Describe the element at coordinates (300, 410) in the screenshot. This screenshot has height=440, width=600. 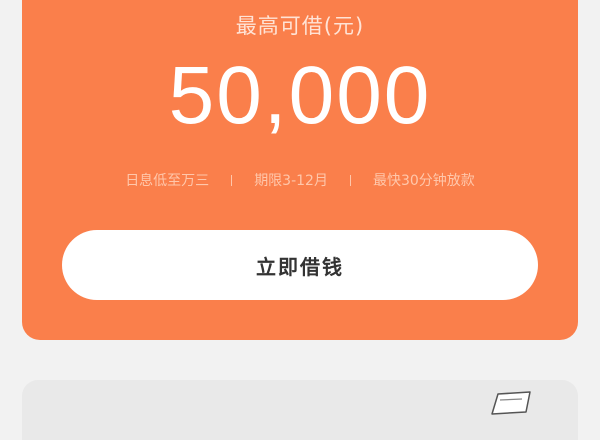
I see `next-card` at that location.